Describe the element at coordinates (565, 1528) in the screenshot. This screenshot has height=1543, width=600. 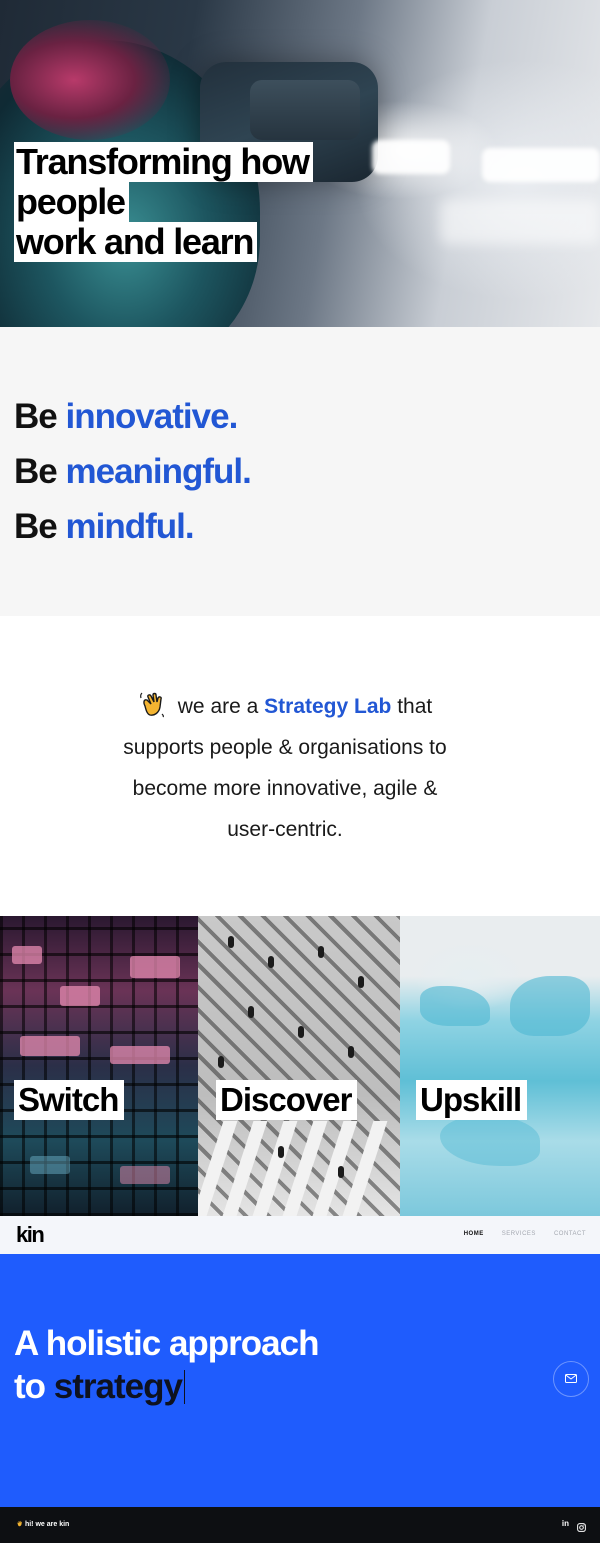
I see `linkedin-icon: in` at that location.